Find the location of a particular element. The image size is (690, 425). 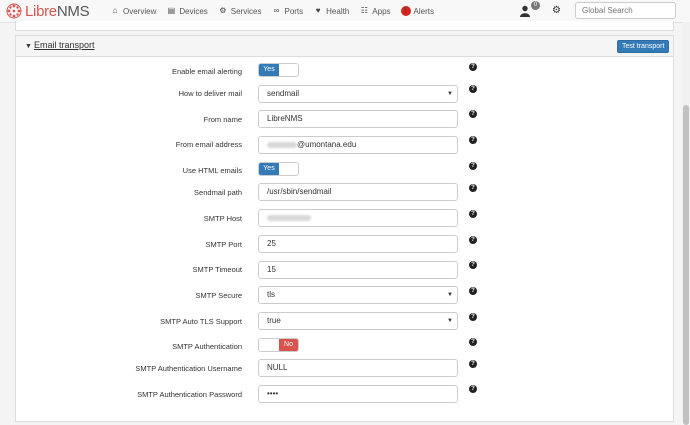

nav-apps: ☷ Apps is located at coordinates (375, 11).